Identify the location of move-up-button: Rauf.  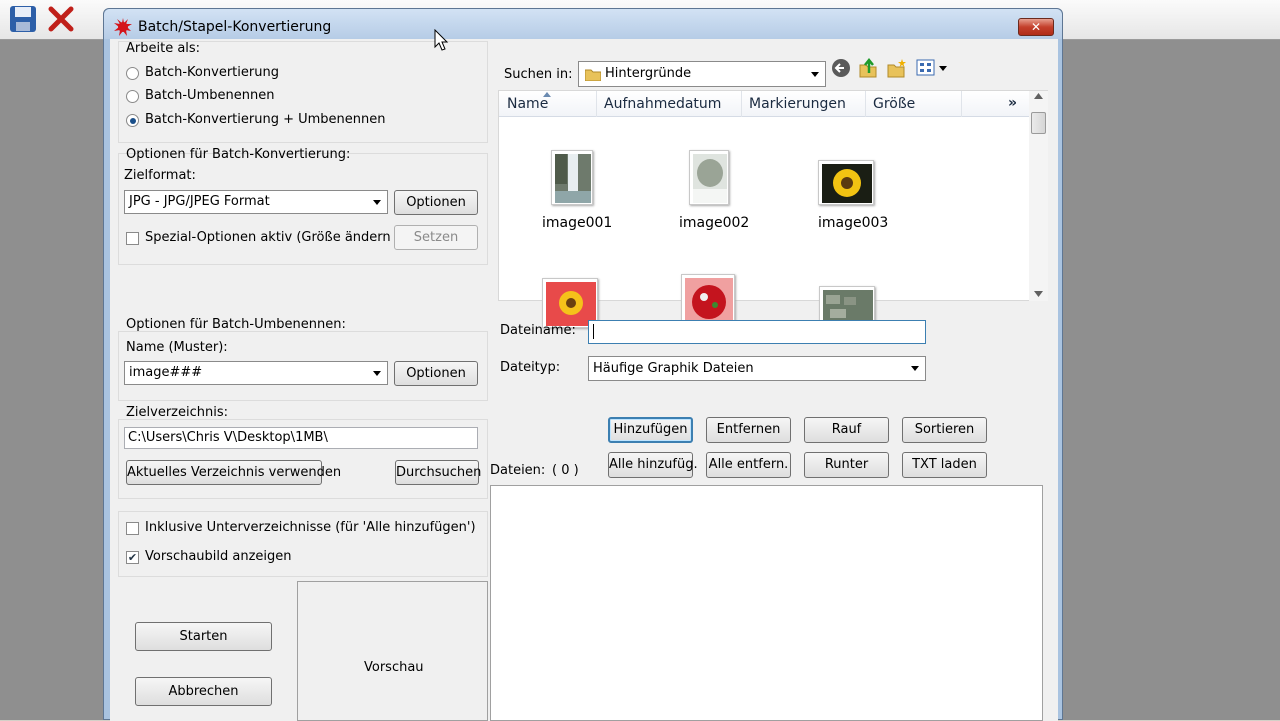
(846, 430).